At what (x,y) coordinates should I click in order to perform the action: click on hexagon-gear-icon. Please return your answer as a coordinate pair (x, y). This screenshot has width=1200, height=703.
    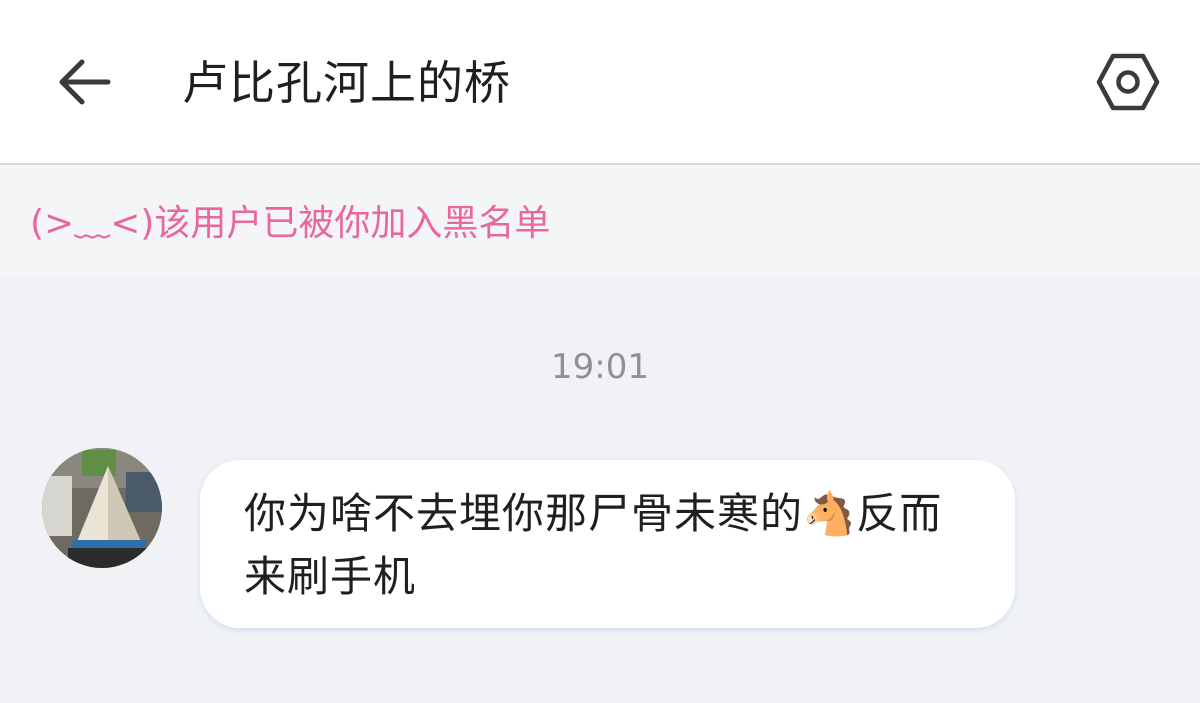
    Looking at the image, I should click on (1128, 82).